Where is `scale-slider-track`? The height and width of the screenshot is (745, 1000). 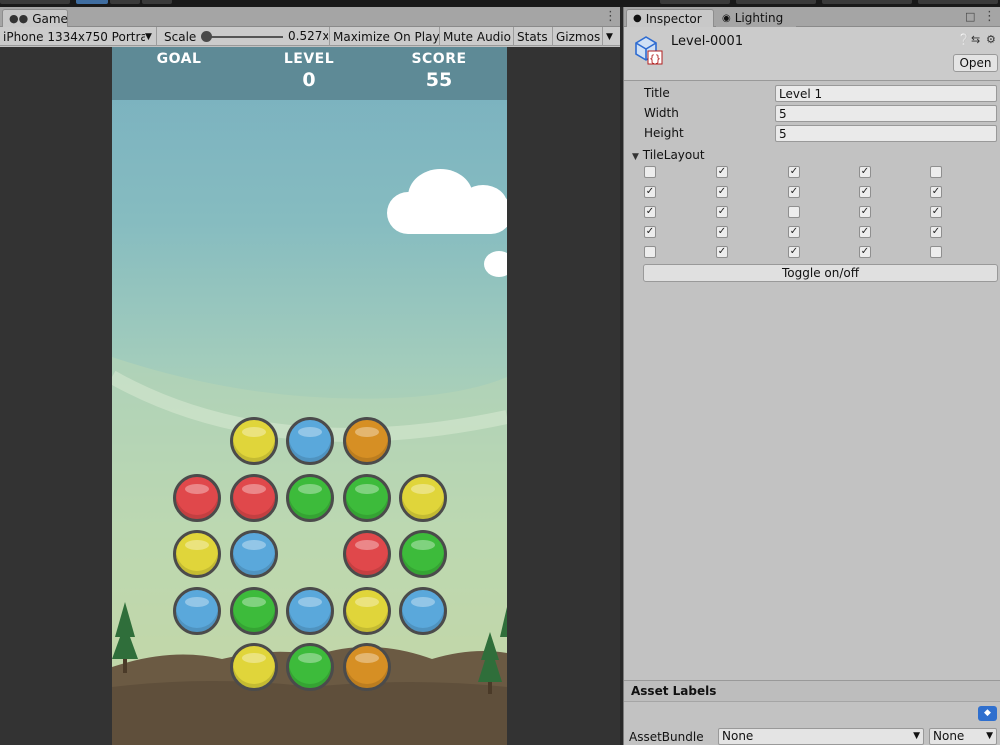
scale-slider-track is located at coordinates (243, 37).